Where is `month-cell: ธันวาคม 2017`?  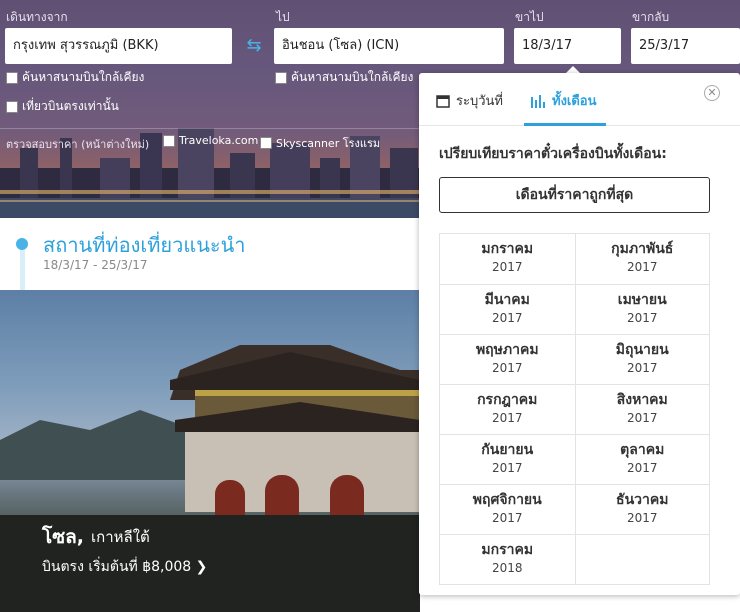 month-cell: ธันวาคม 2017 is located at coordinates (642, 509).